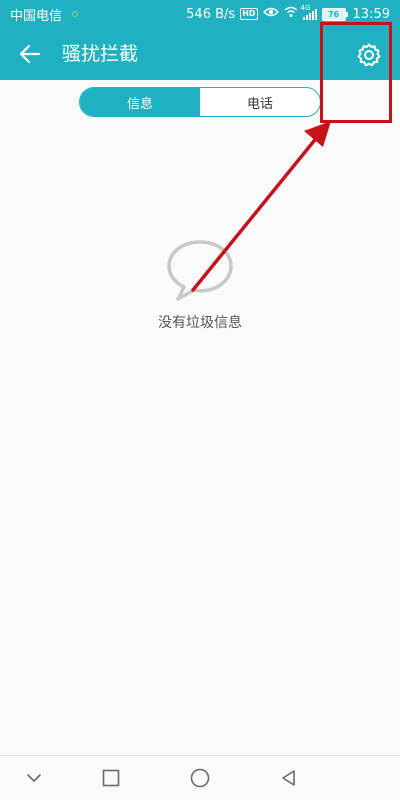  I want to click on battery-level: 76, so click(333, 14).